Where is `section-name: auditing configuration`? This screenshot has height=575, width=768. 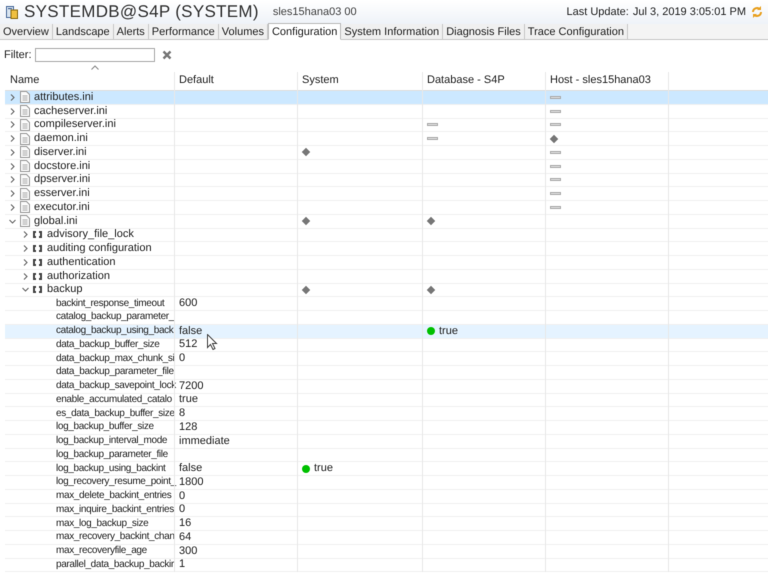
section-name: auditing configuration is located at coordinates (99, 248).